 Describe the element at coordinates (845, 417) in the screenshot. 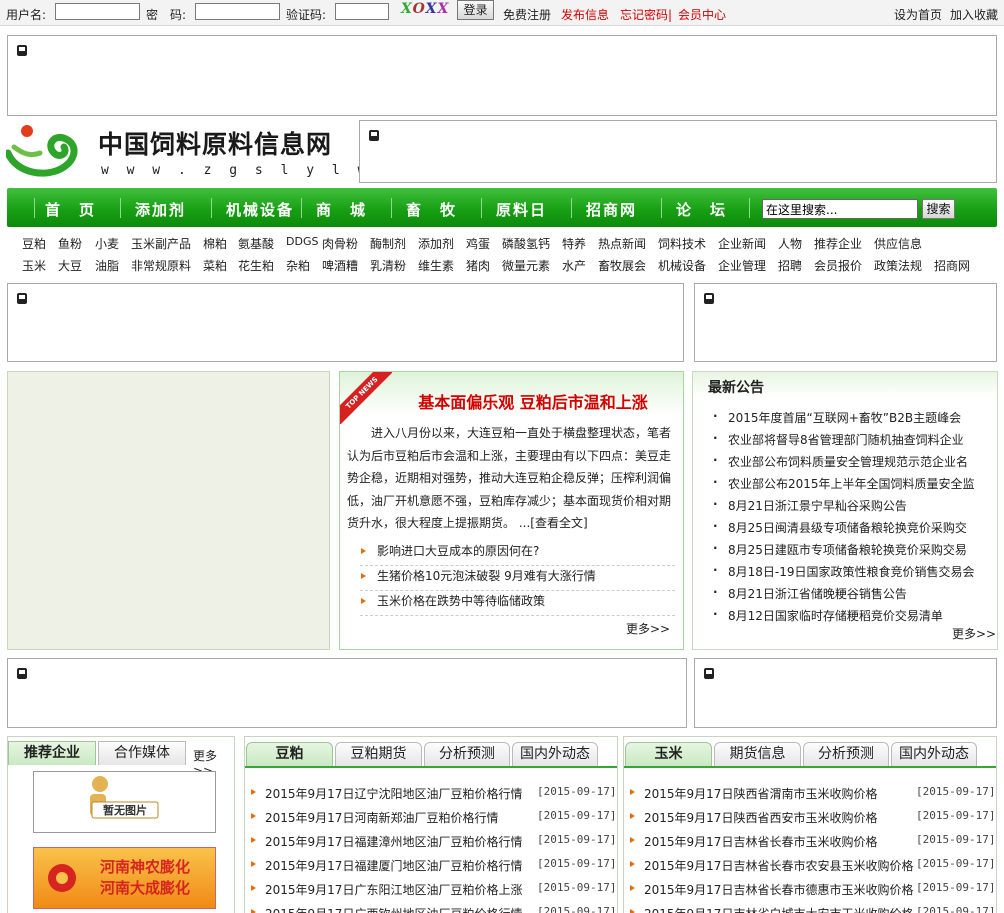

I see `notice-item: 2015年度首届“互联网+畜牧”B2B主题峰会` at that location.